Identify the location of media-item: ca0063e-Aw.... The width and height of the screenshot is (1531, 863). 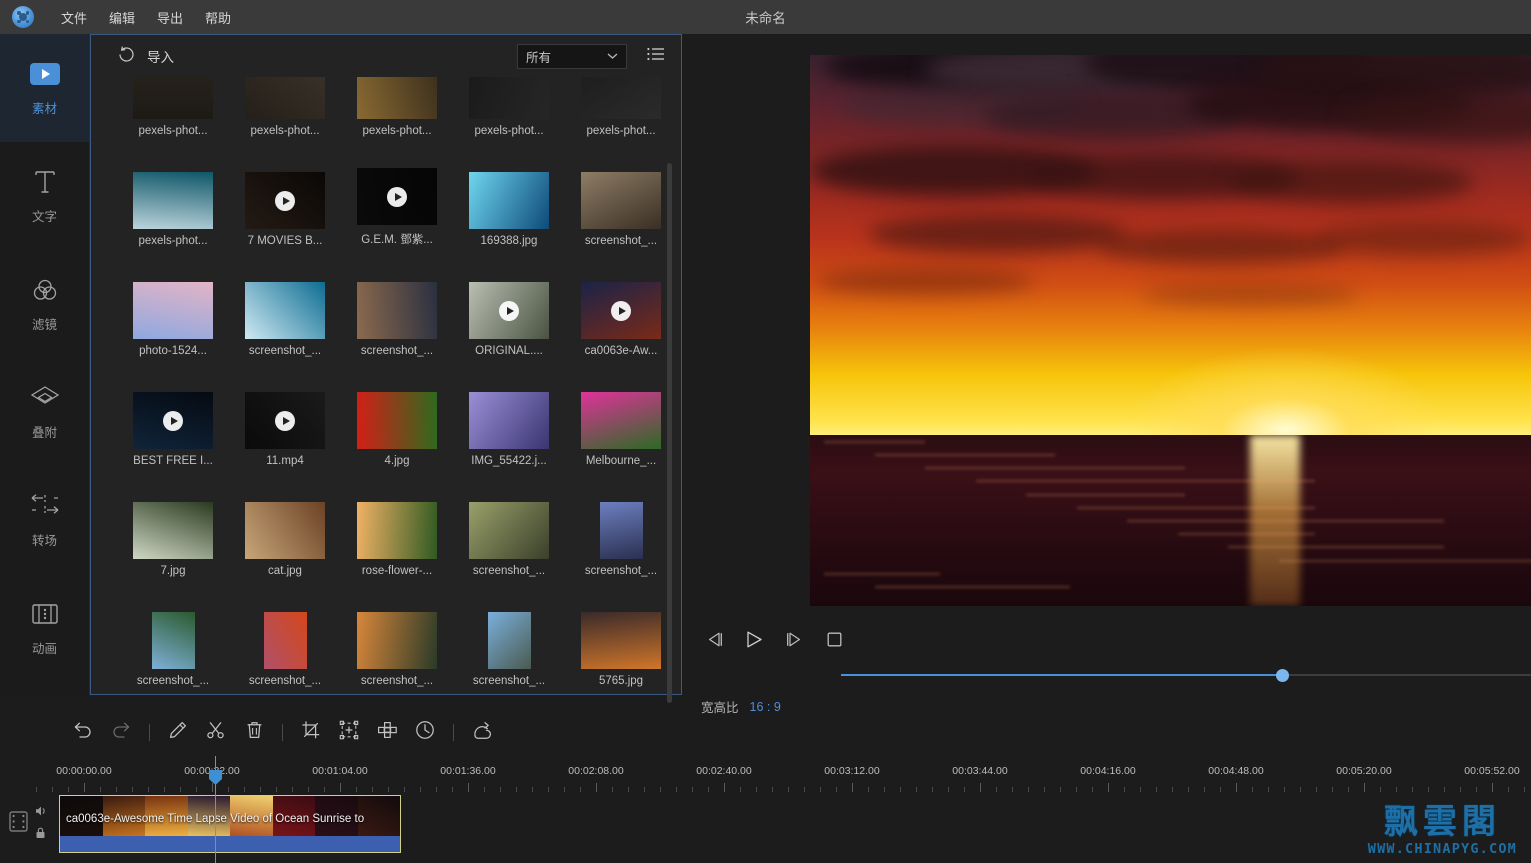
(621, 306).